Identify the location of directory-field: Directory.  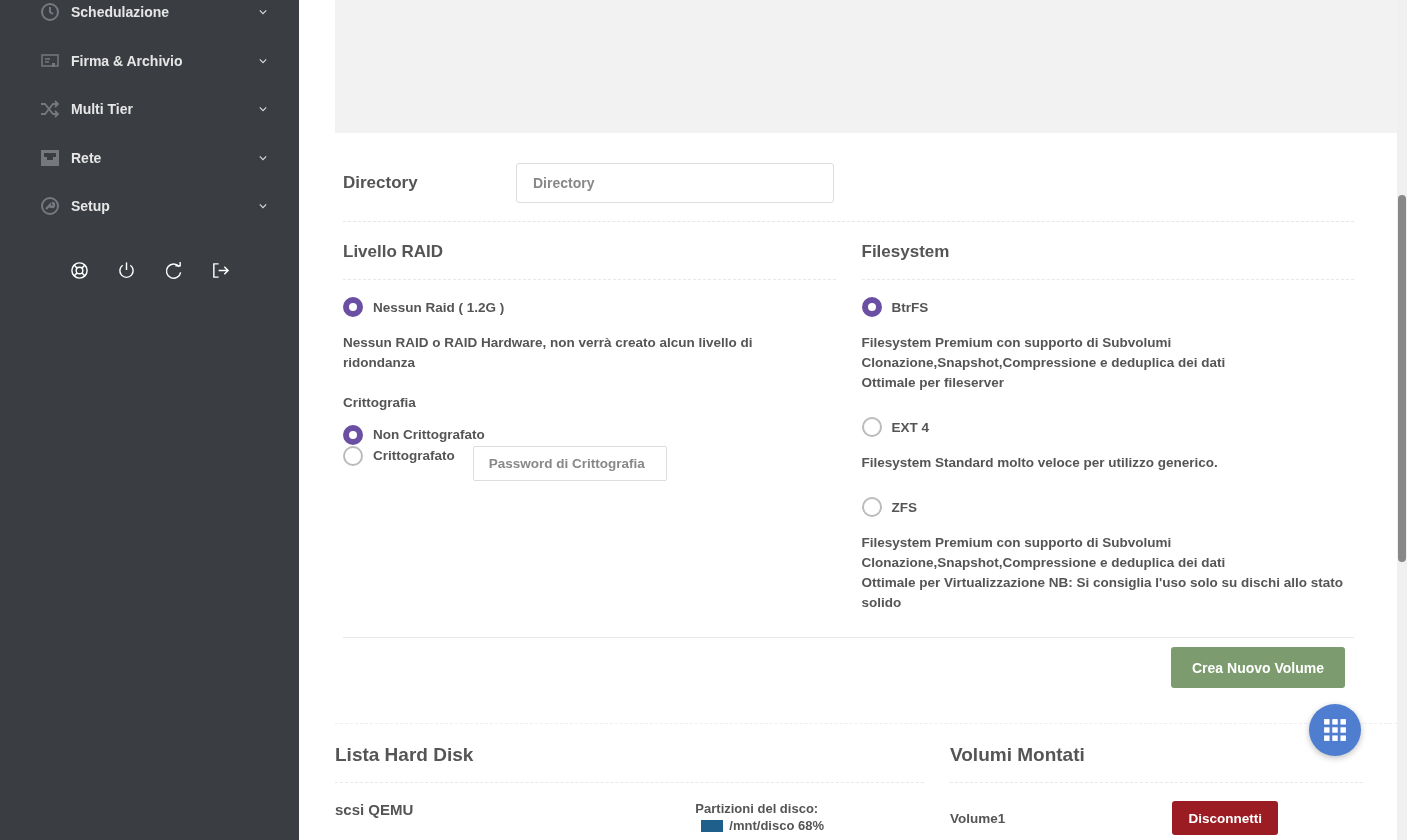
(675, 183).